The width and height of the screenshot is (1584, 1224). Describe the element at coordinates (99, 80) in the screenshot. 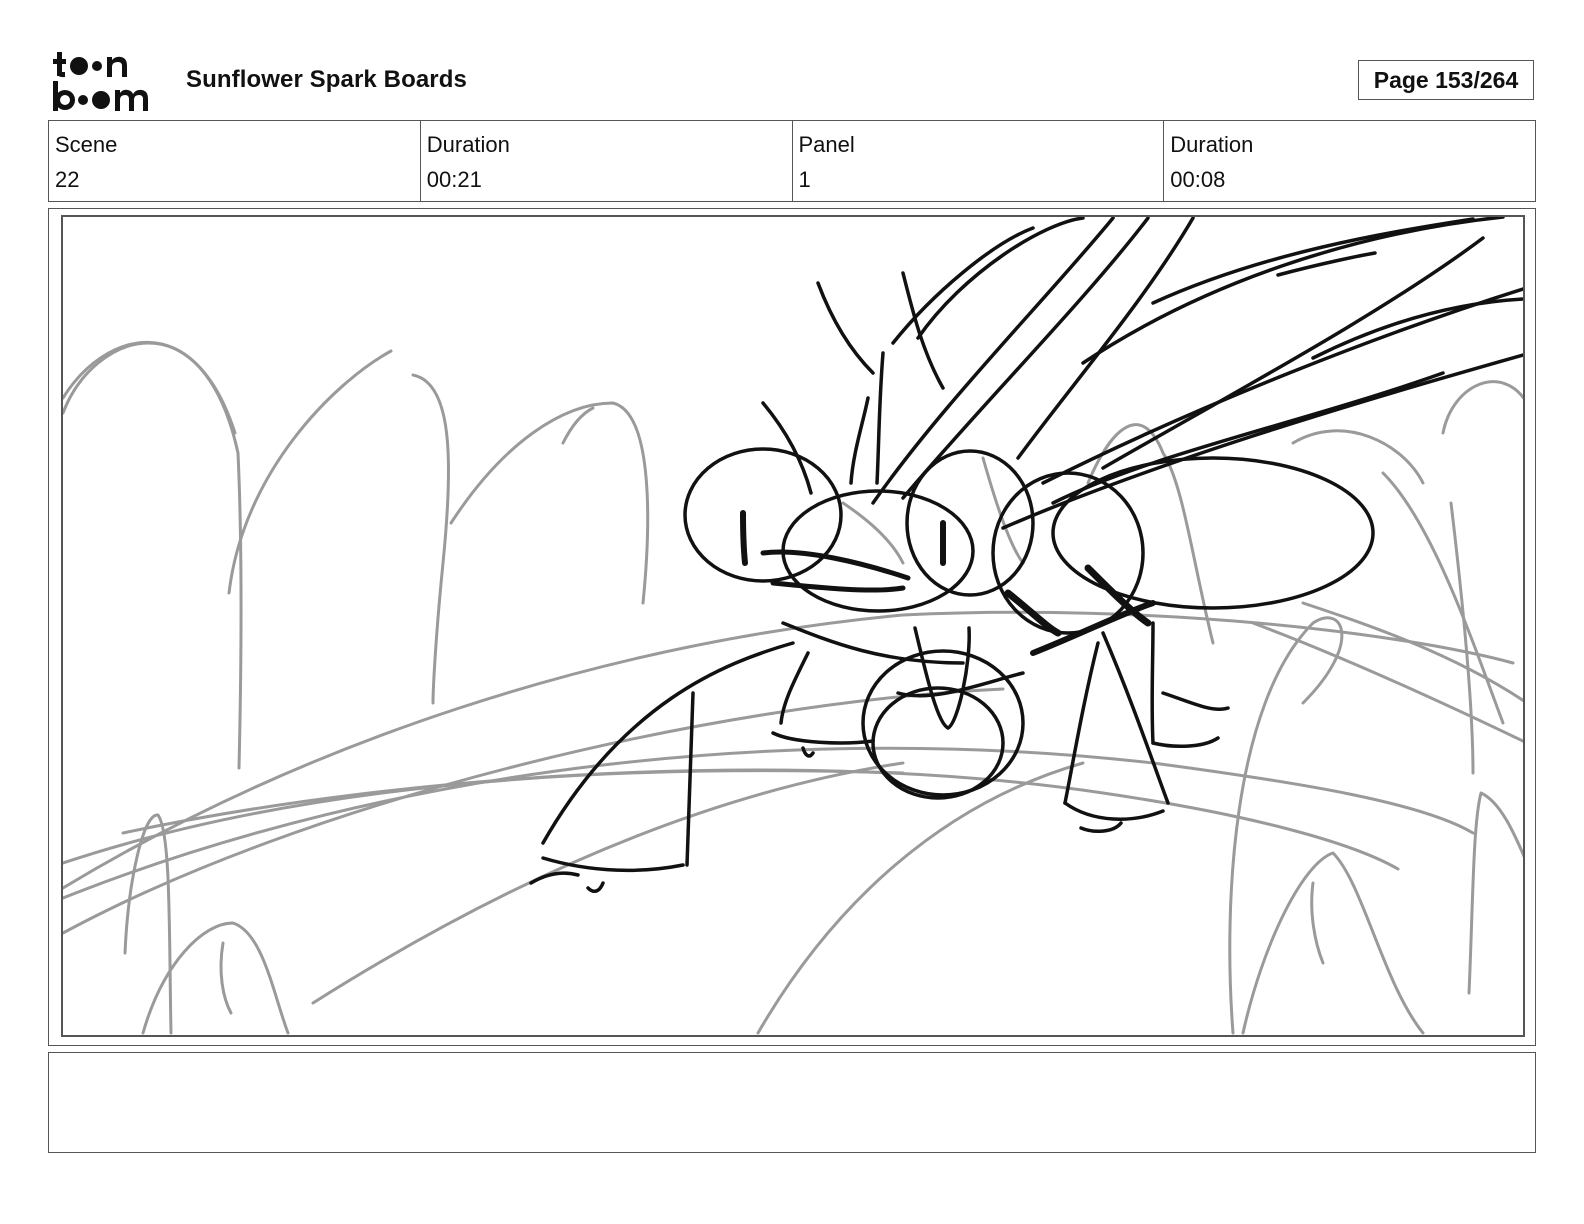

I see `toon-boom-logo: toon boom` at that location.